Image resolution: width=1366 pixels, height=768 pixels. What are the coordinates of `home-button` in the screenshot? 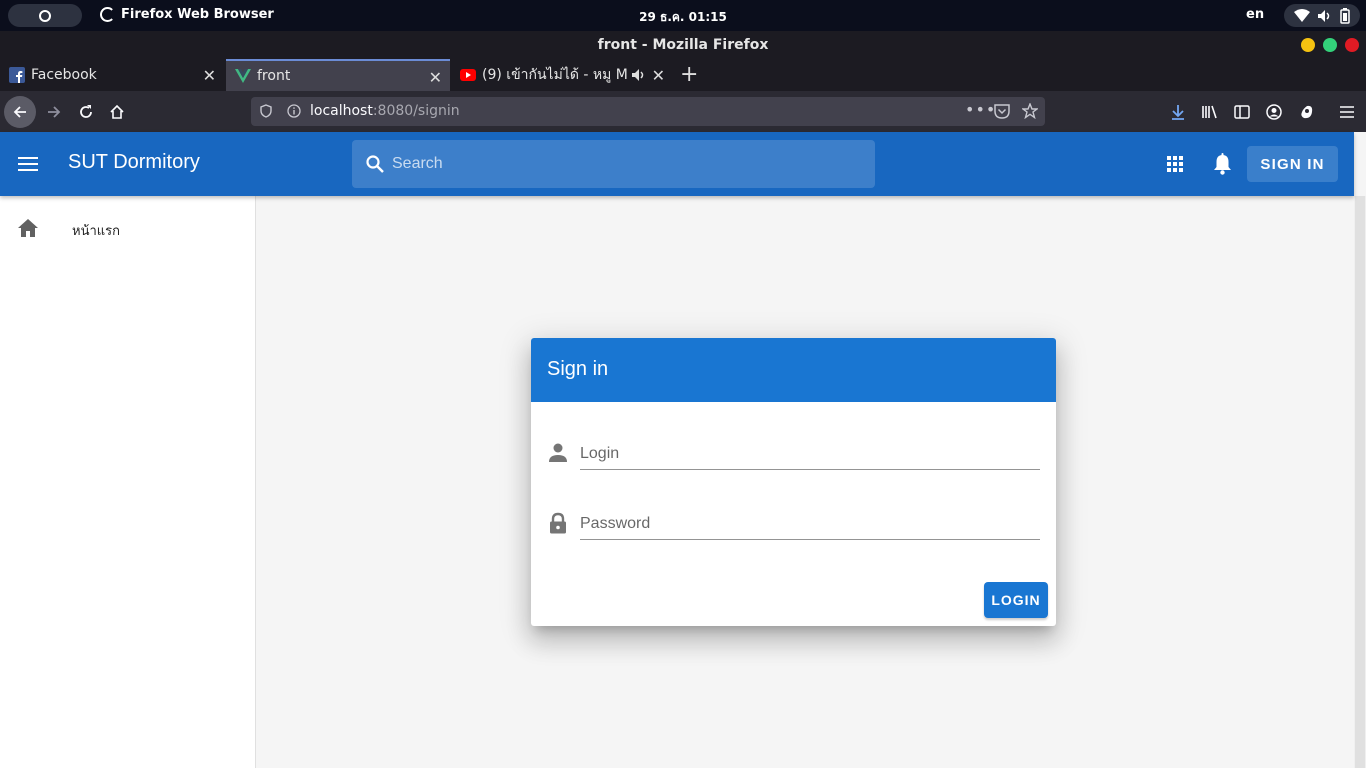 It's located at (117, 111).